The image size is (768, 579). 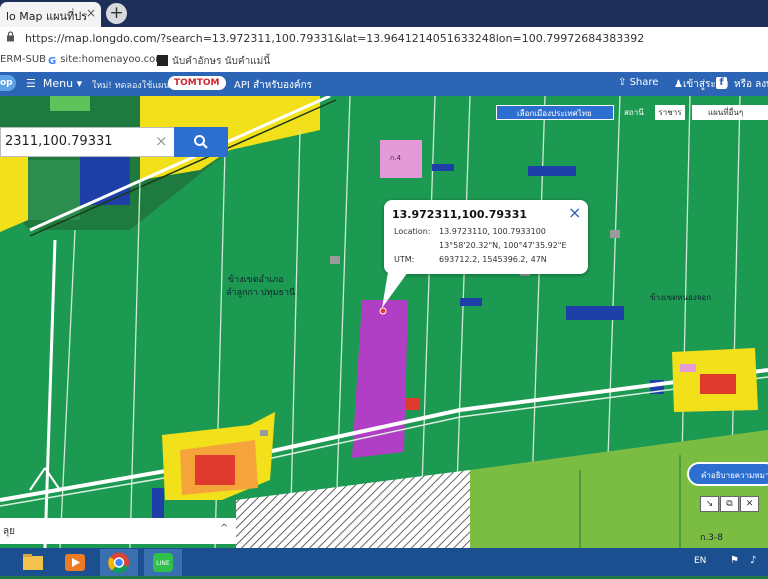 I want to click on chevron-up-icon: ^, so click(x=224, y=528).